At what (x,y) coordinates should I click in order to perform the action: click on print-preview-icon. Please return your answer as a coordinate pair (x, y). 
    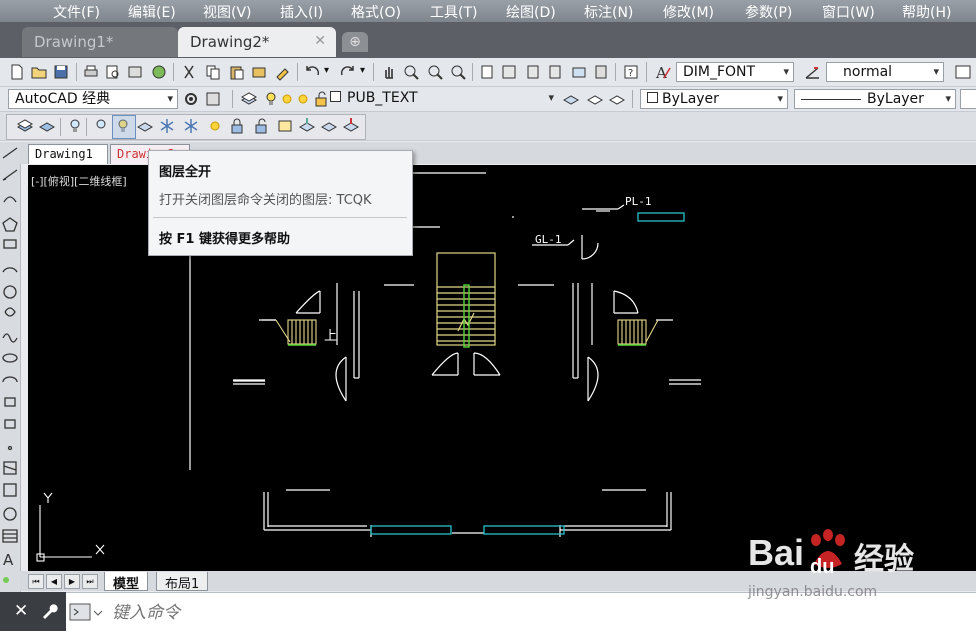
    Looking at the image, I should click on (113, 72).